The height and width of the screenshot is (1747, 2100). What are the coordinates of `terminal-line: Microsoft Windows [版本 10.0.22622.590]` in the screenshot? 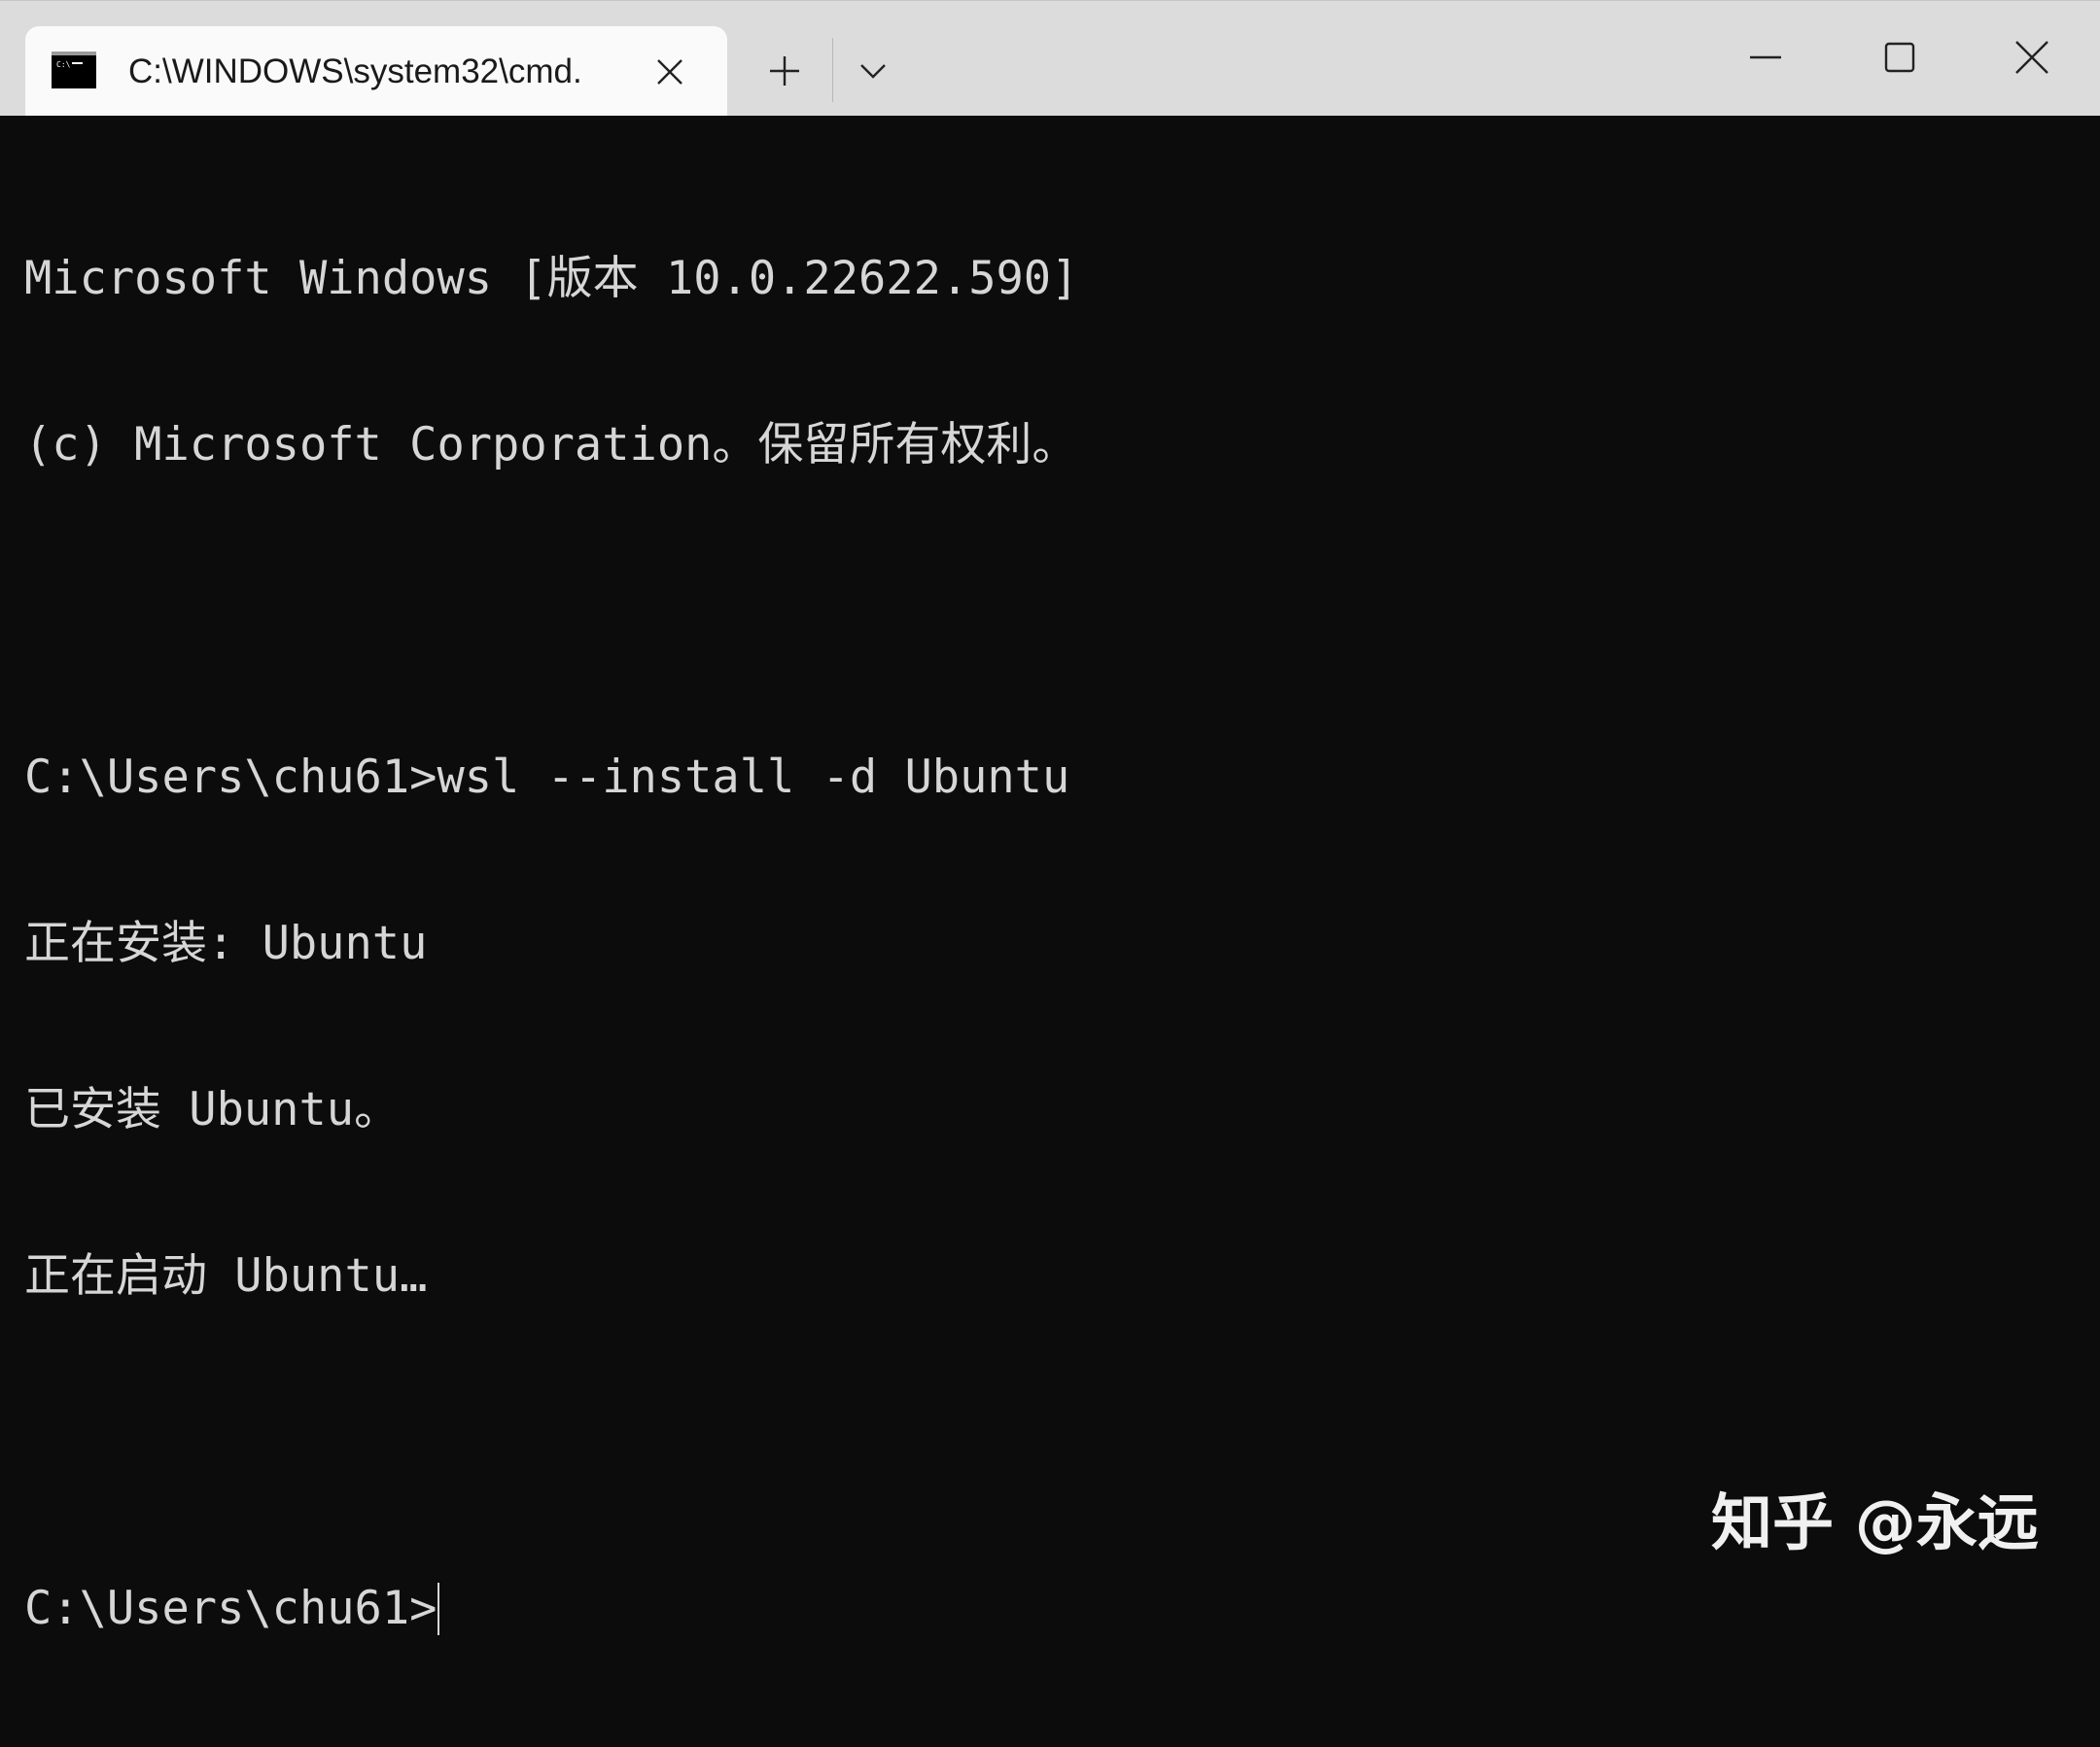 It's located at (551, 278).